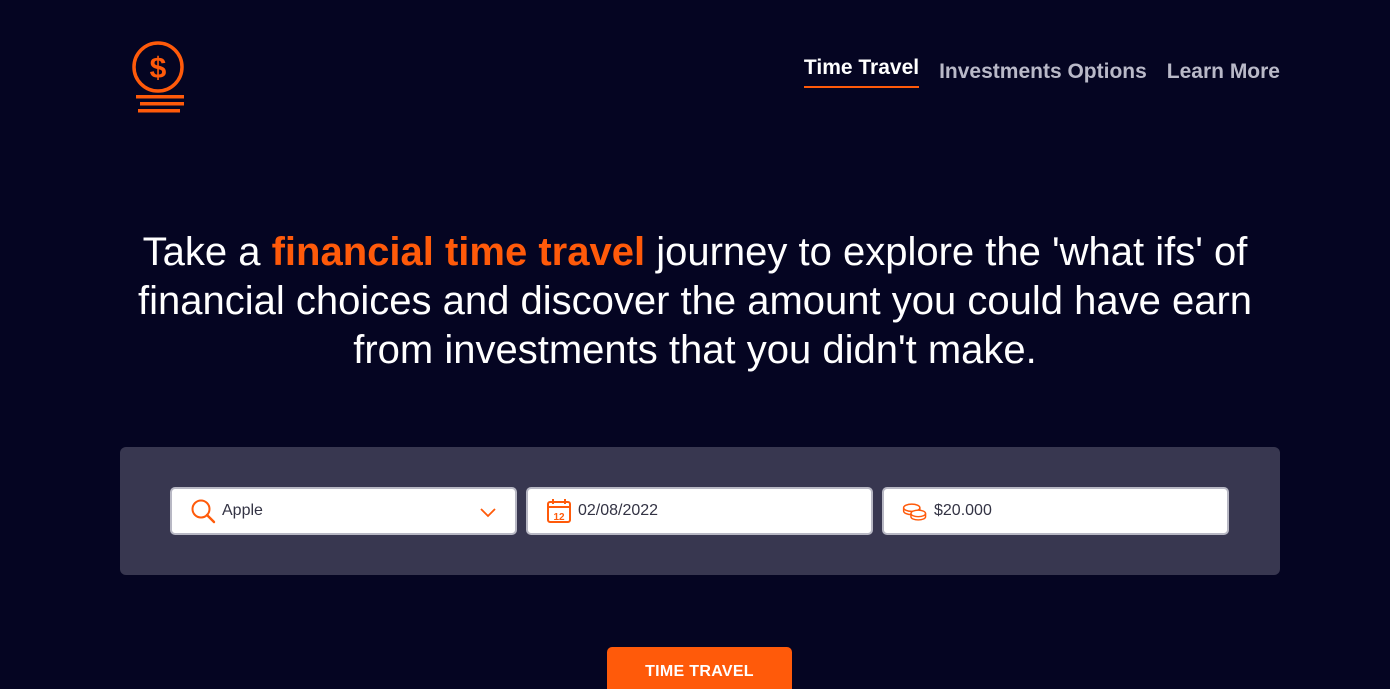 This screenshot has width=1390, height=689. I want to click on hero-prefix: Take a, so click(207, 252).